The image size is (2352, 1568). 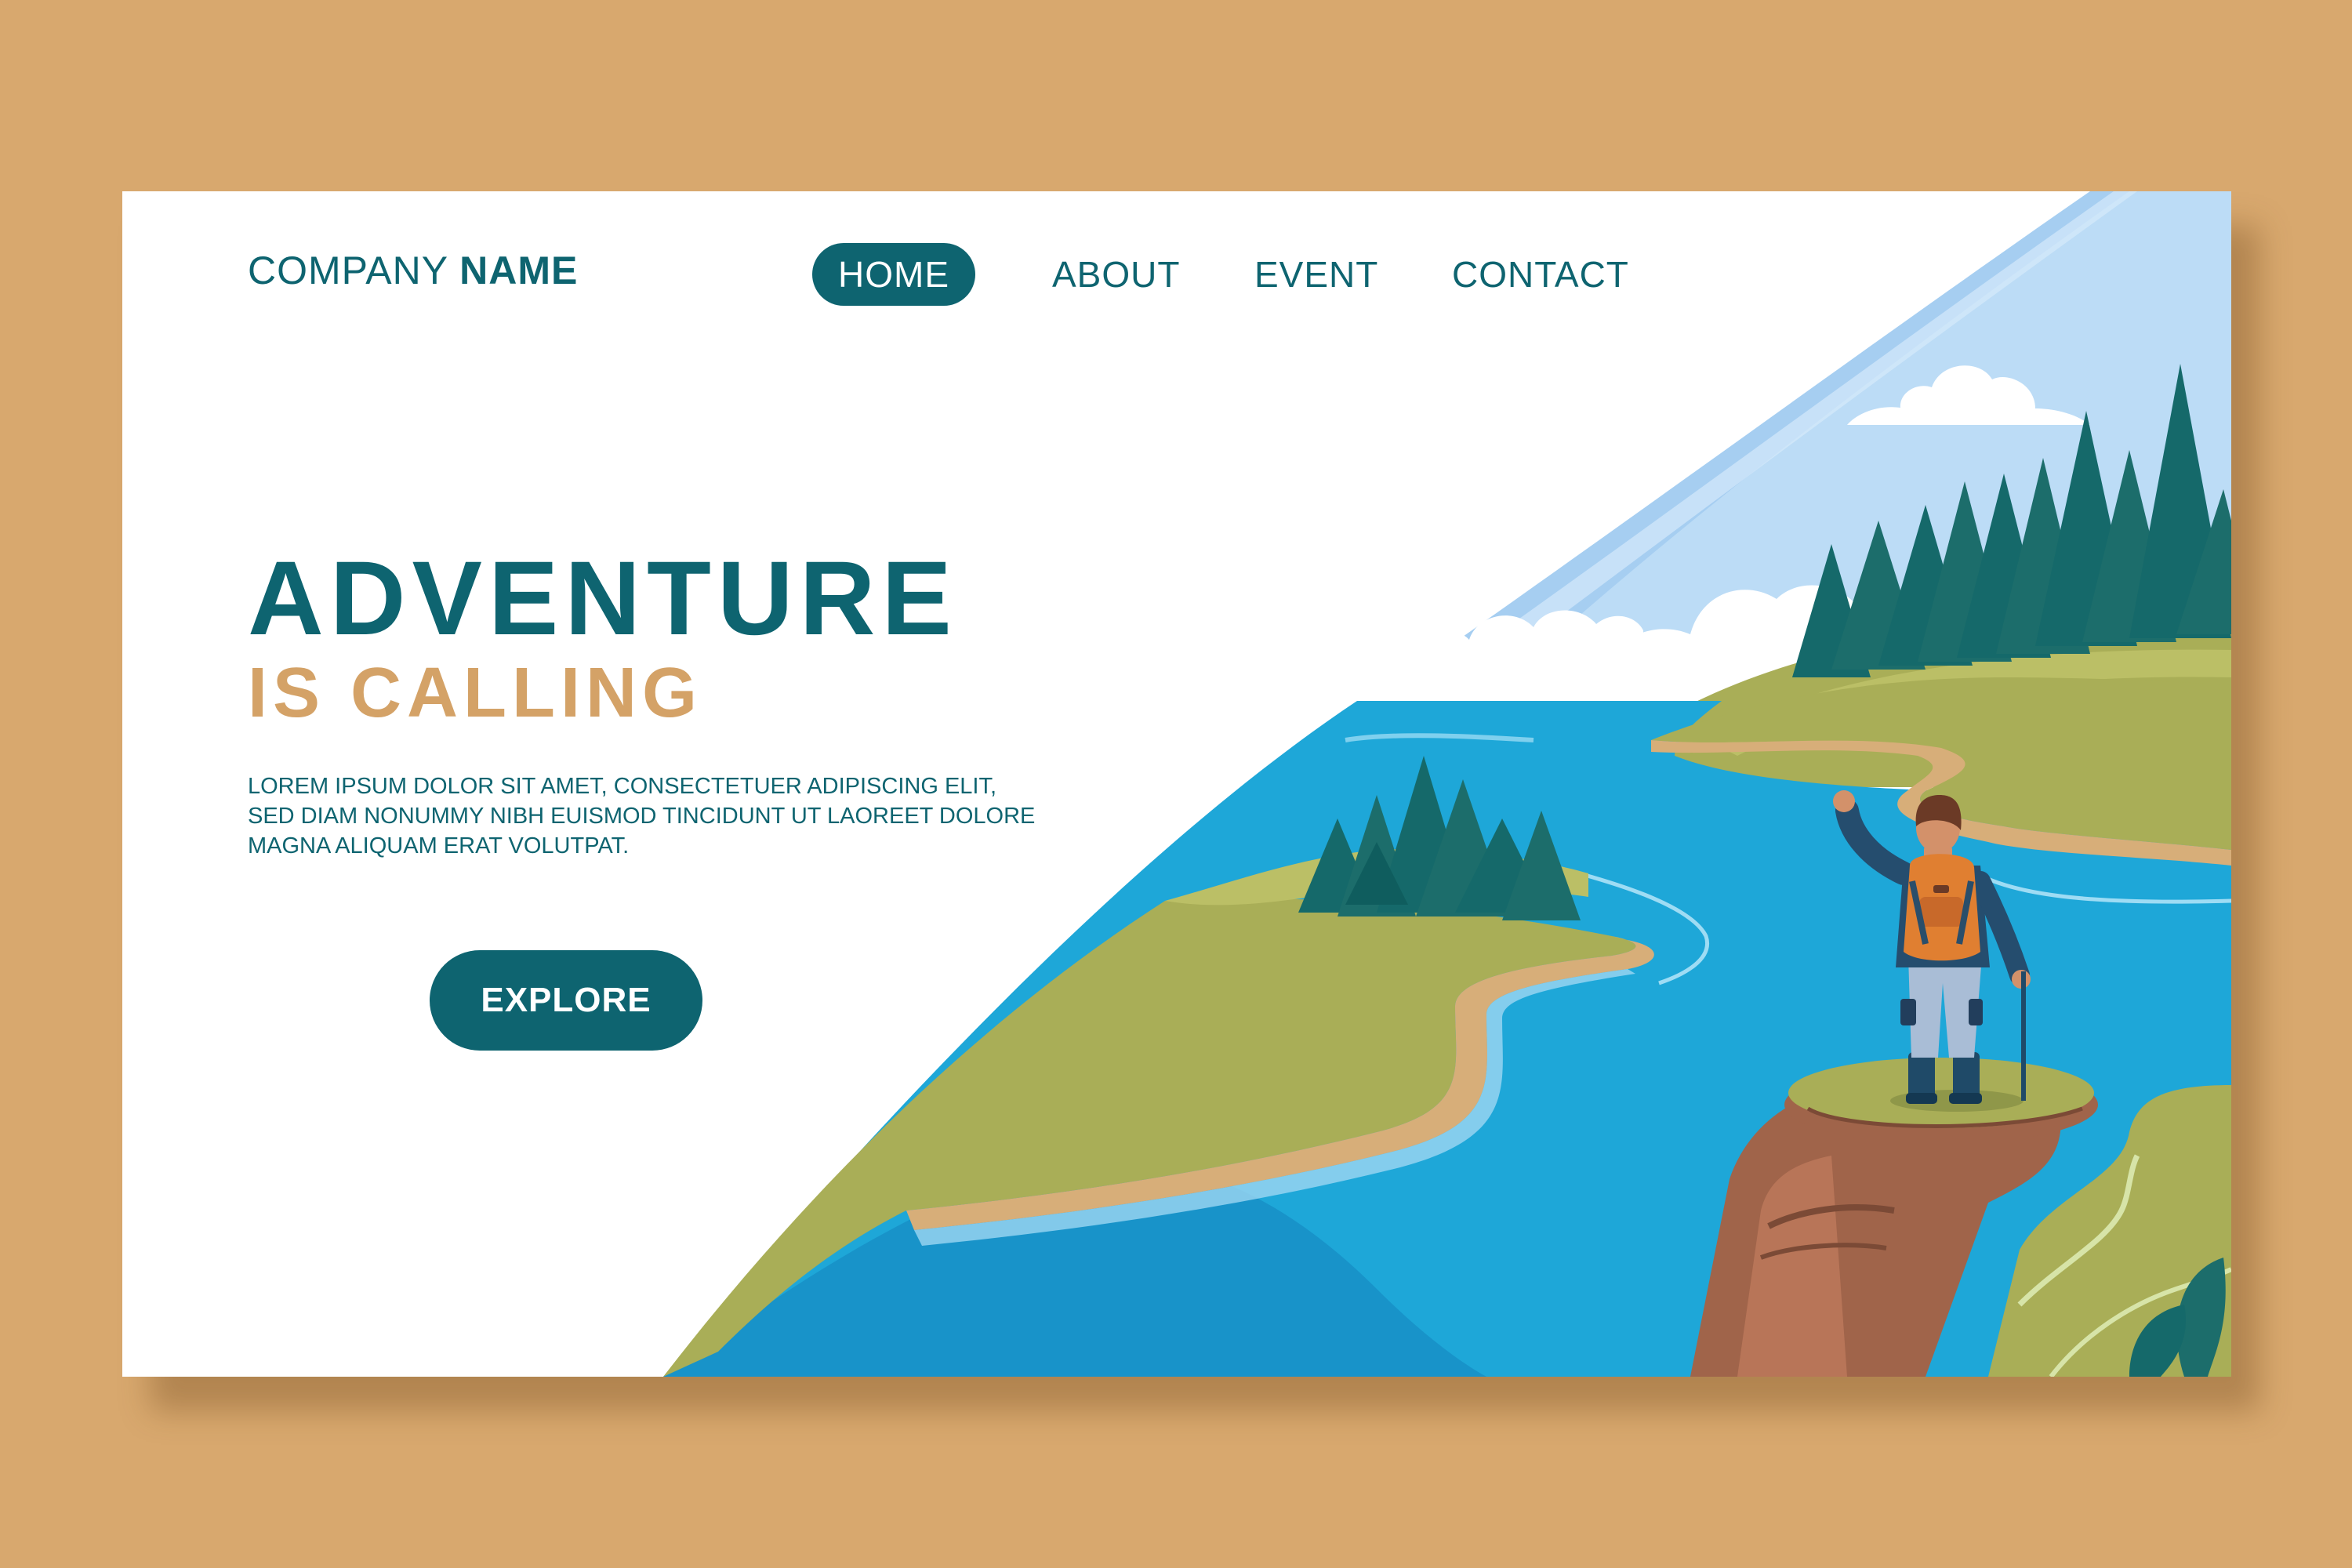 I want to click on top-navigation: COMPANY NAME HOME ABOUT EVENT CONTACT, so click(x=1176, y=269).